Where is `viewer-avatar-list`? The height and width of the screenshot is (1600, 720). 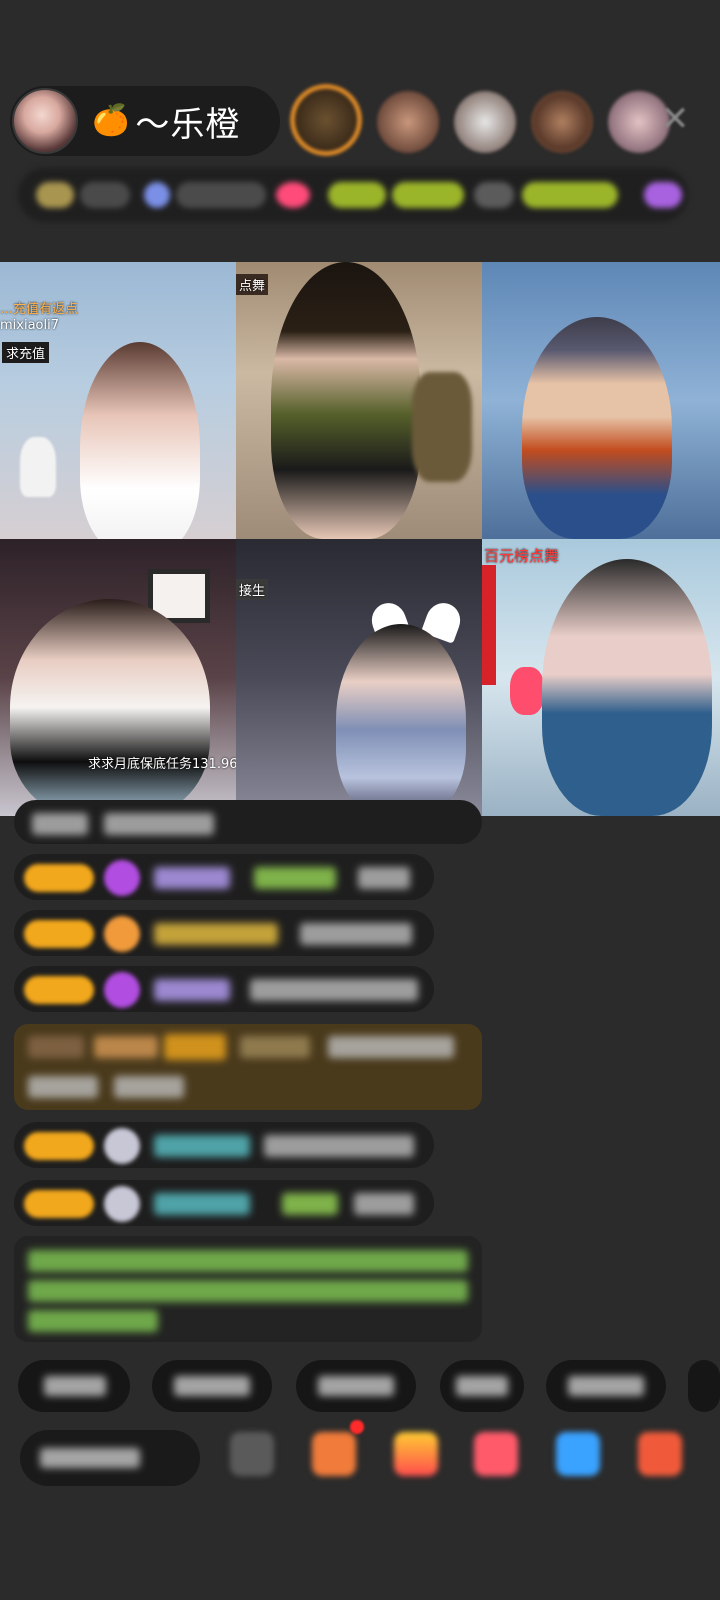
viewer-avatar-list is located at coordinates (487, 120).